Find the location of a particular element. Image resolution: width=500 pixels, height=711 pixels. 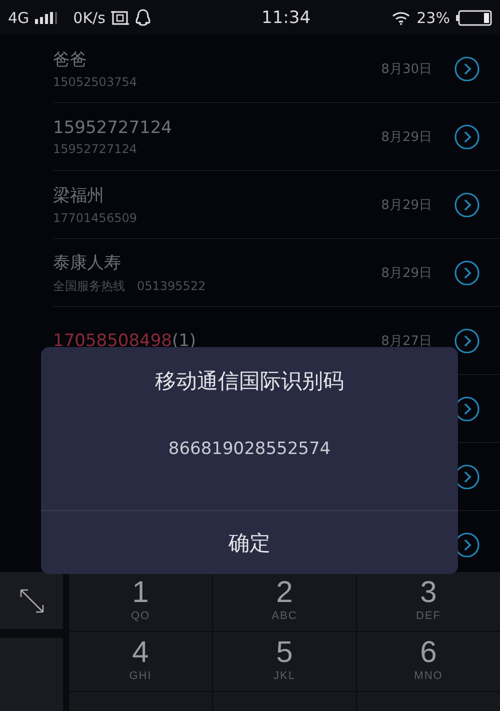

dial-key: 6 MNO is located at coordinates (428, 661).